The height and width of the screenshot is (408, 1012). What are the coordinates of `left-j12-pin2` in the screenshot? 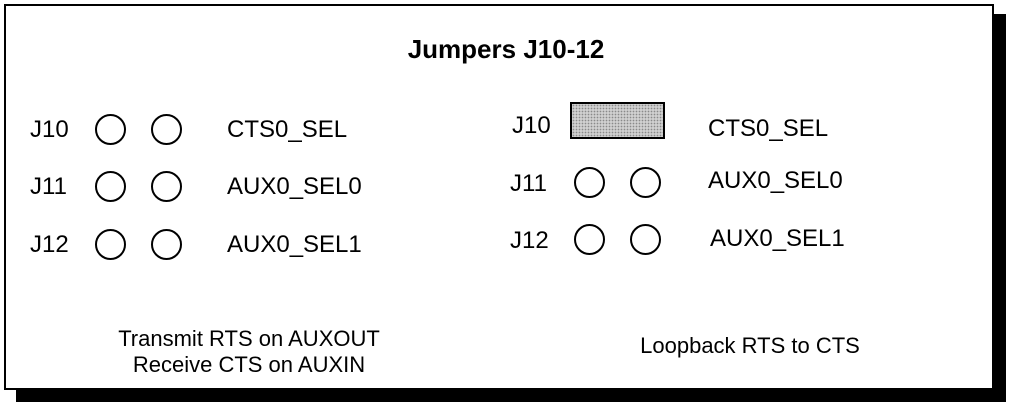 It's located at (166, 244).